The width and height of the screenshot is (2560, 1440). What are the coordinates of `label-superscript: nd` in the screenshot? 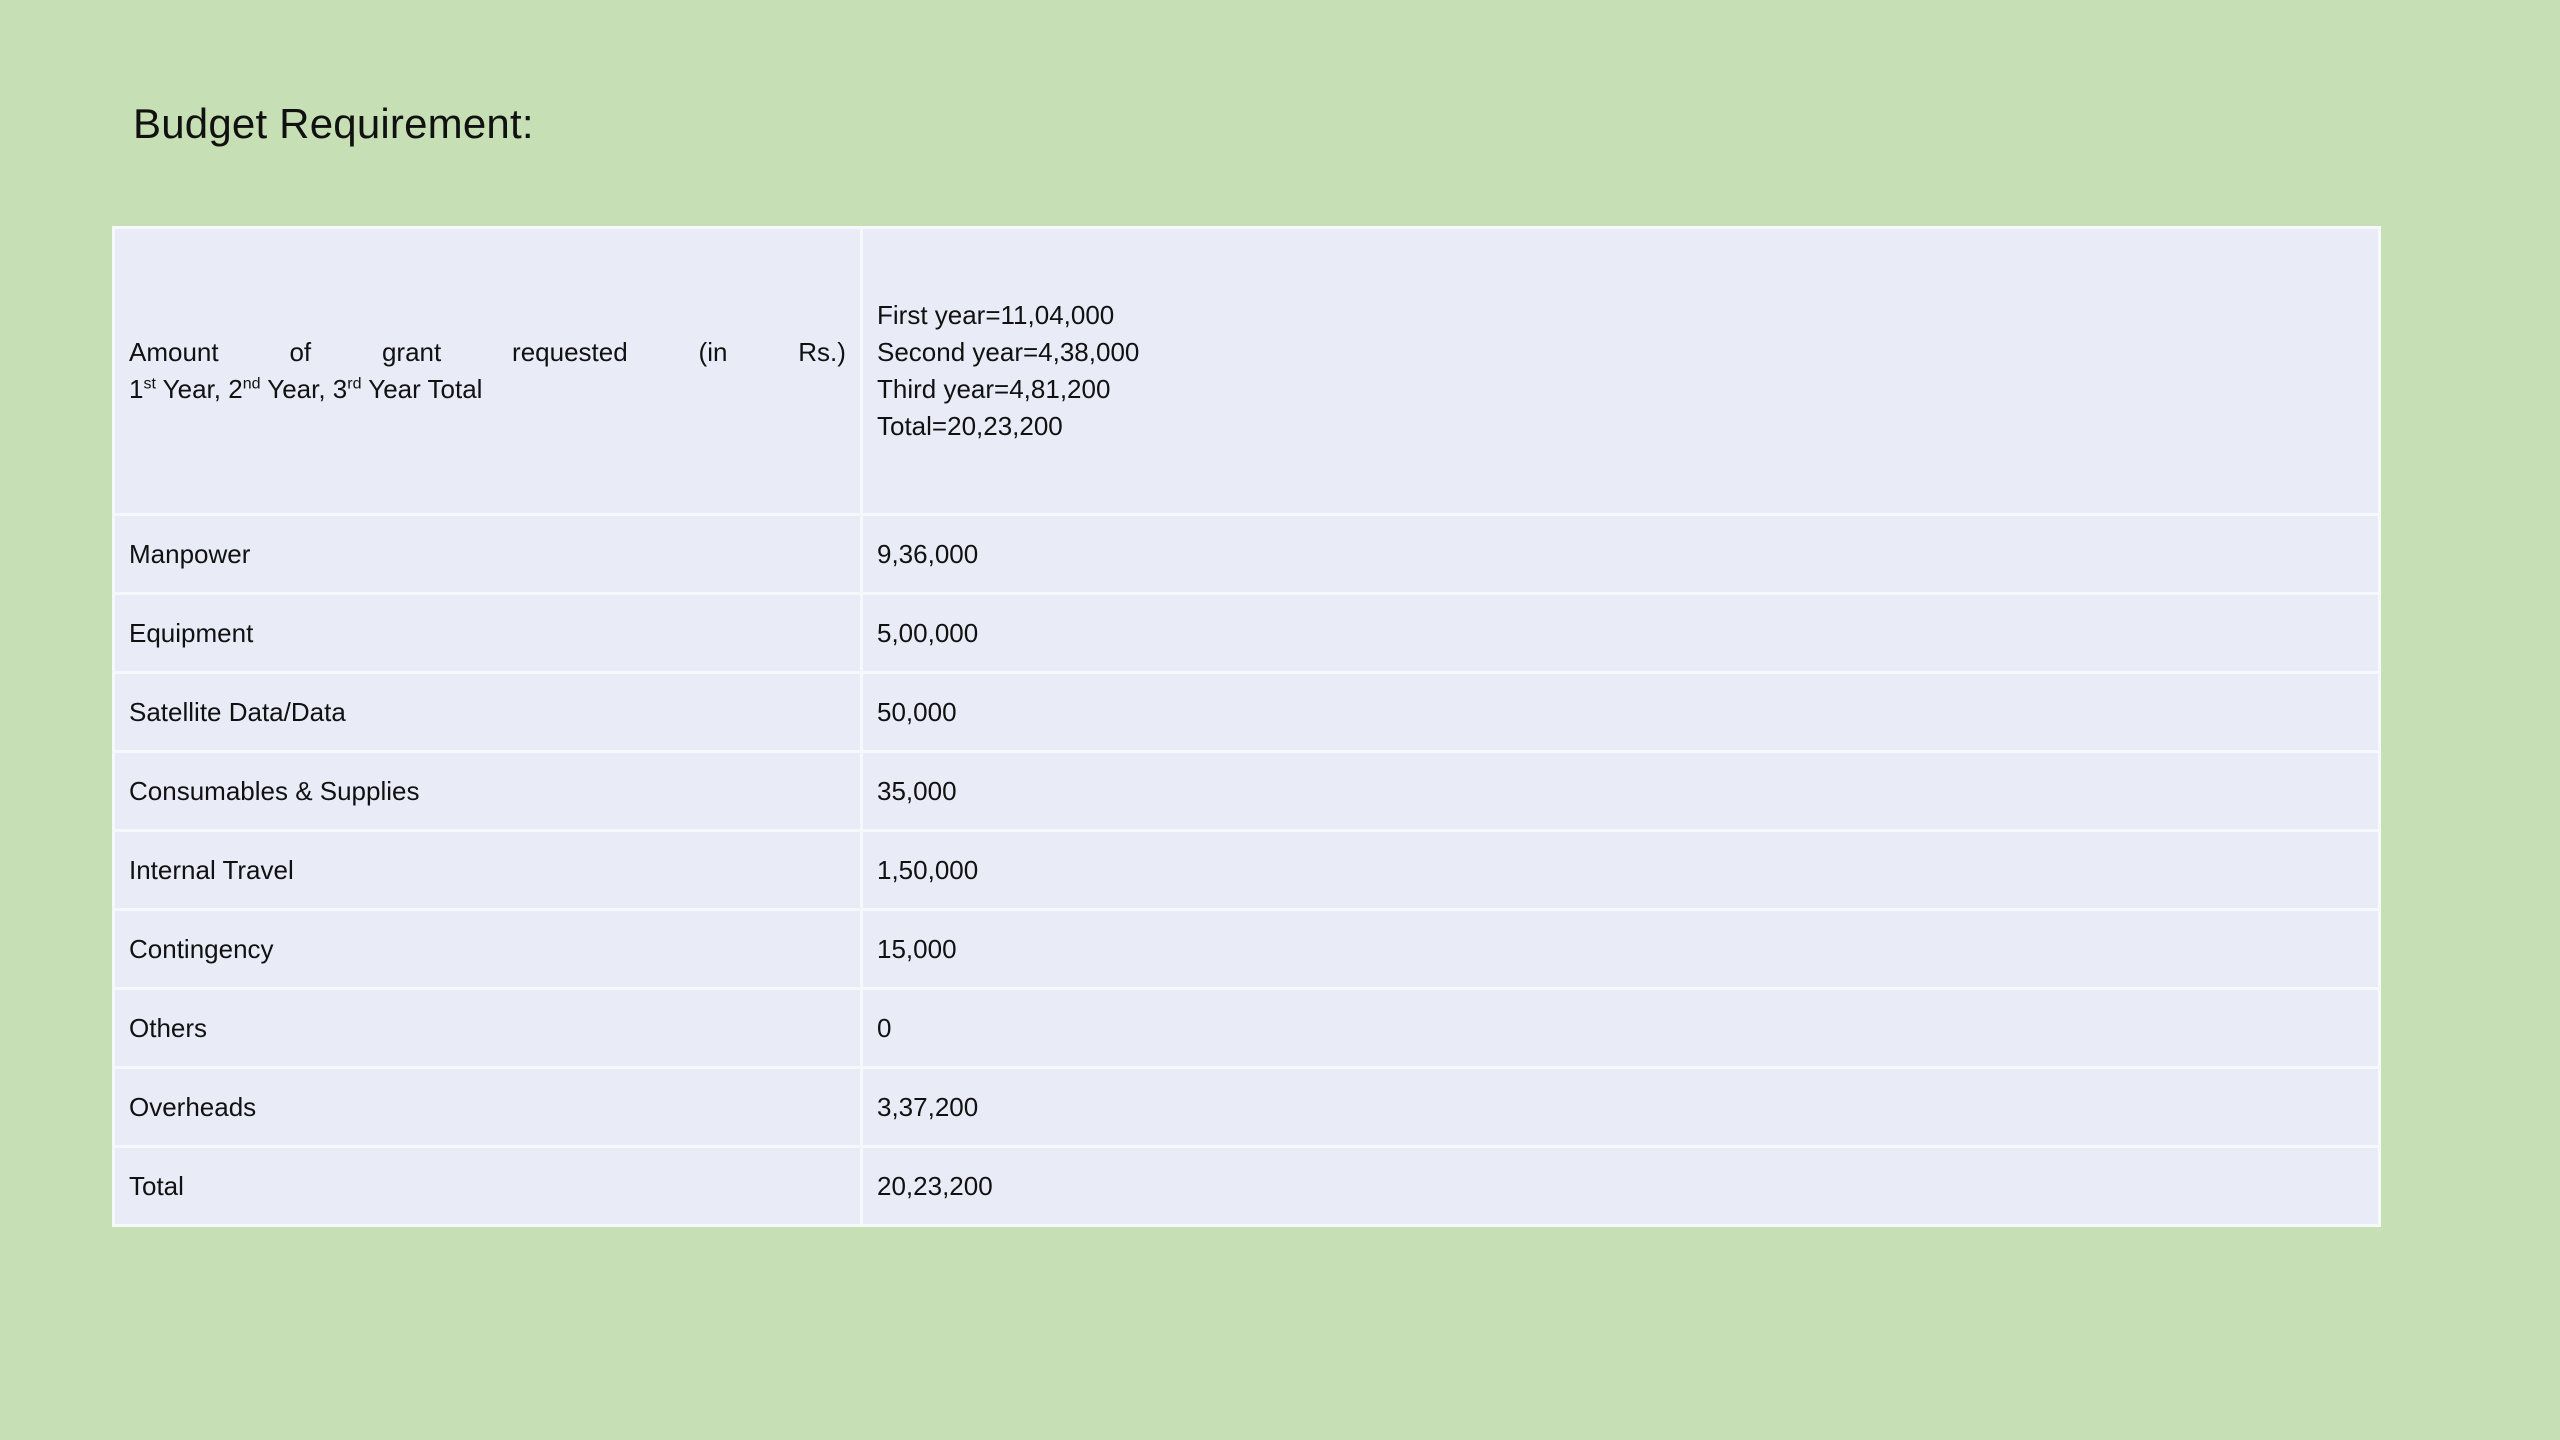 It's located at (251, 384).